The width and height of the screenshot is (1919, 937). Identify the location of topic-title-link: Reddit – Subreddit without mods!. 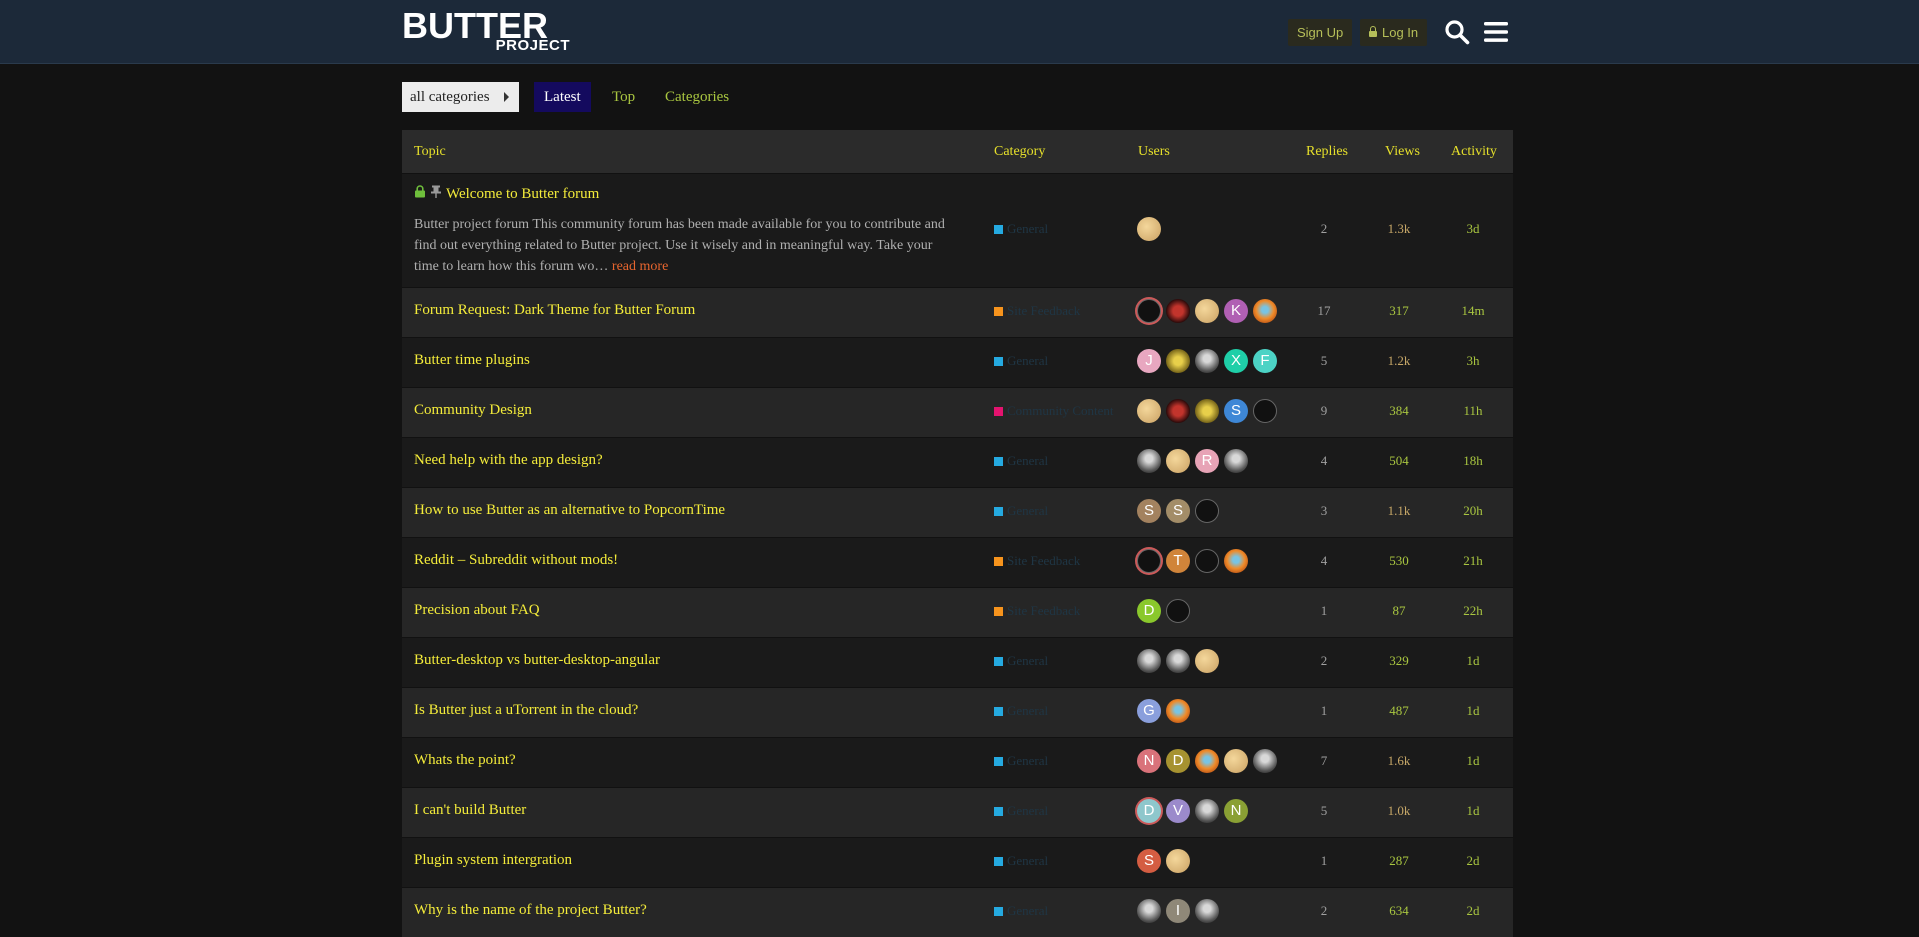
(516, 560).